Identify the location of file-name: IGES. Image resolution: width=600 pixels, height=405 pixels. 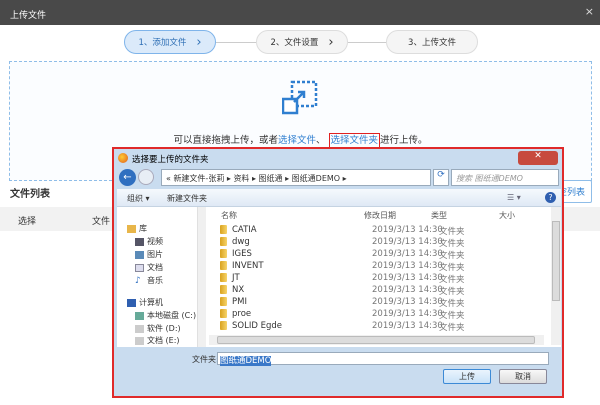
(242, 254).